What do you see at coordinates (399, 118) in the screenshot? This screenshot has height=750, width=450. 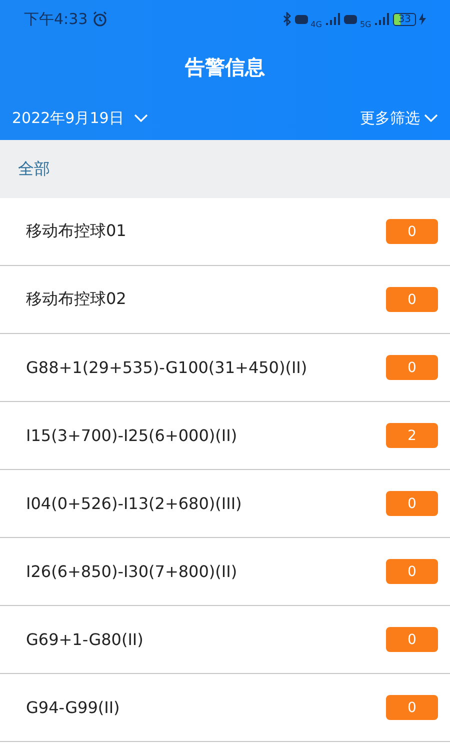 I see `more-filters-dropdown: 更多筛选` at bounding box center [399, 118].